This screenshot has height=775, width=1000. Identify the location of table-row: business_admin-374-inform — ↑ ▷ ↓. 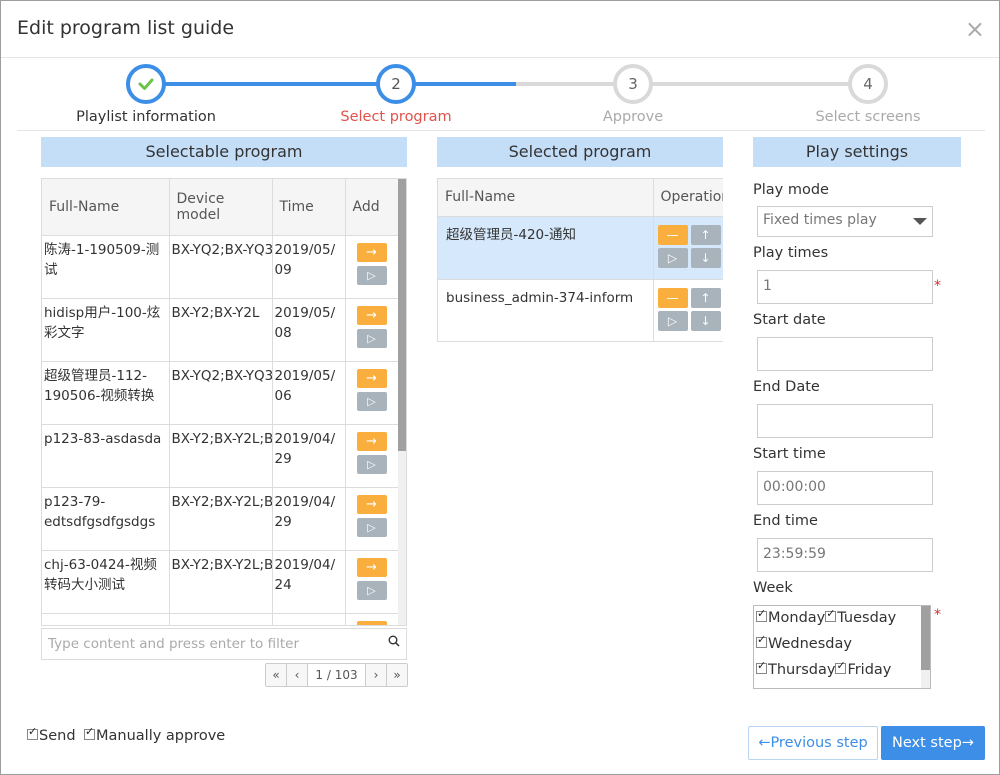
(580, 310).